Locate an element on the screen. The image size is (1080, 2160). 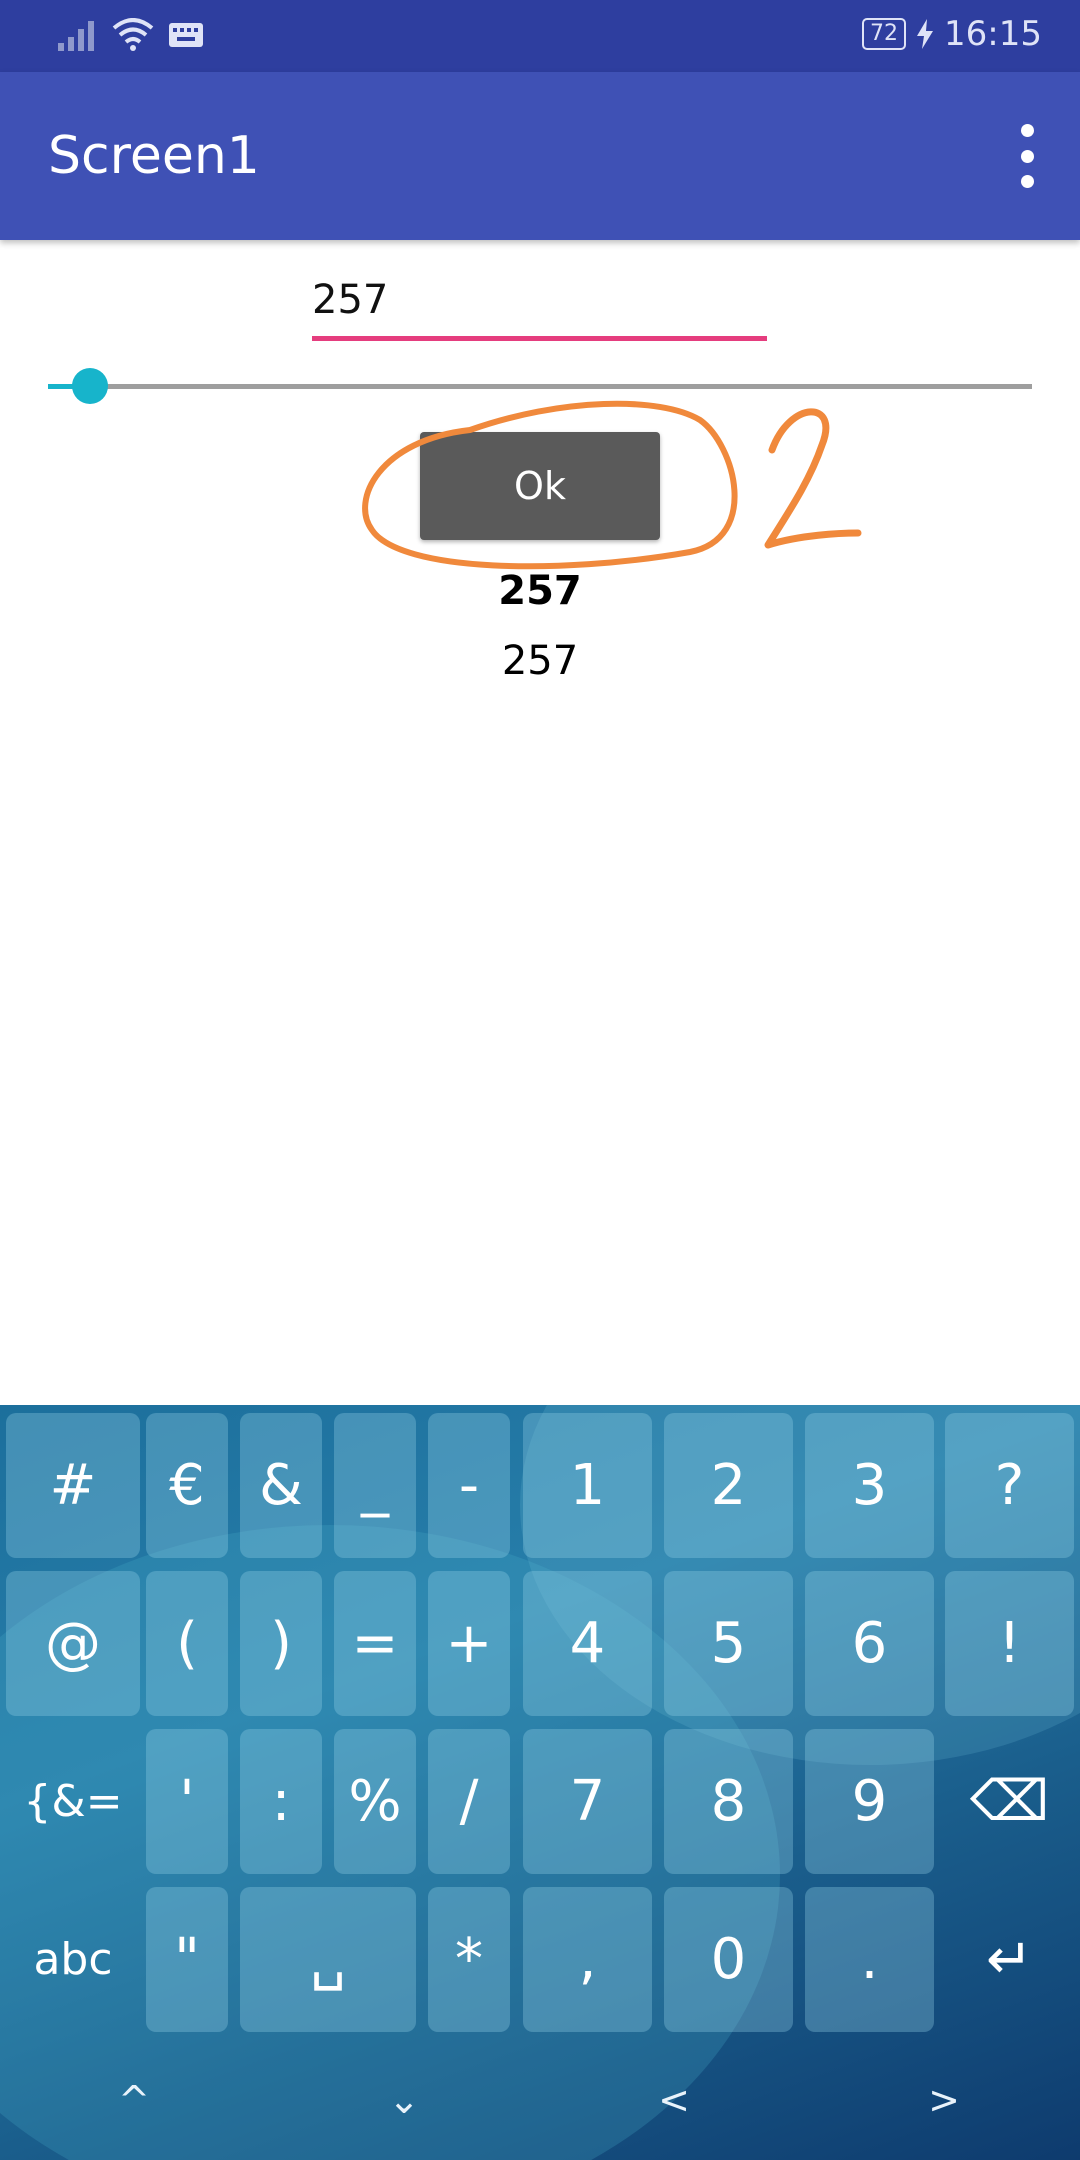
key: - is located at coordinates (469, 1485).